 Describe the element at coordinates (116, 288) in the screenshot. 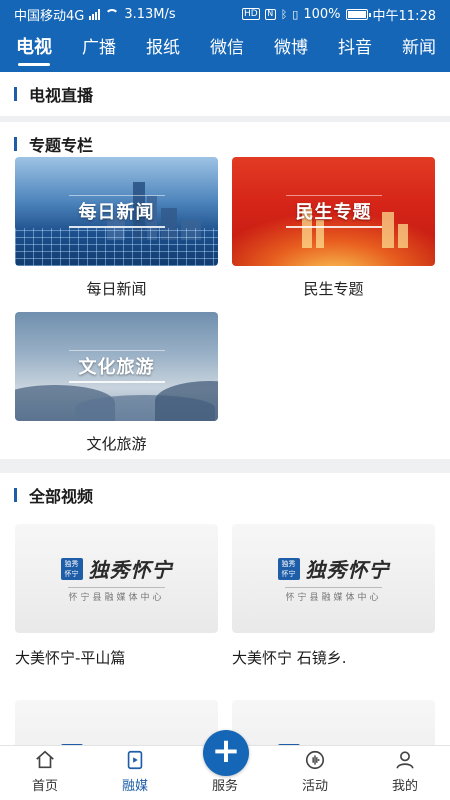

I see `card-caption: 每日新闻` at that location.